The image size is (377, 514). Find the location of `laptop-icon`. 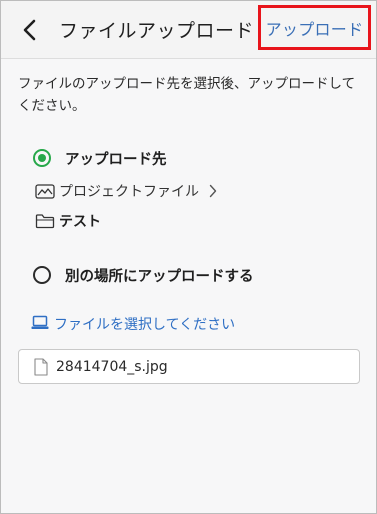

laptop-icon is located at coordinates (40, 324).